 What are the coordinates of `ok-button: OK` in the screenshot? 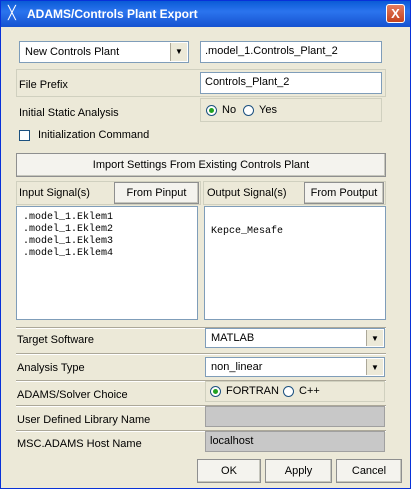 It's located at (229, 471).